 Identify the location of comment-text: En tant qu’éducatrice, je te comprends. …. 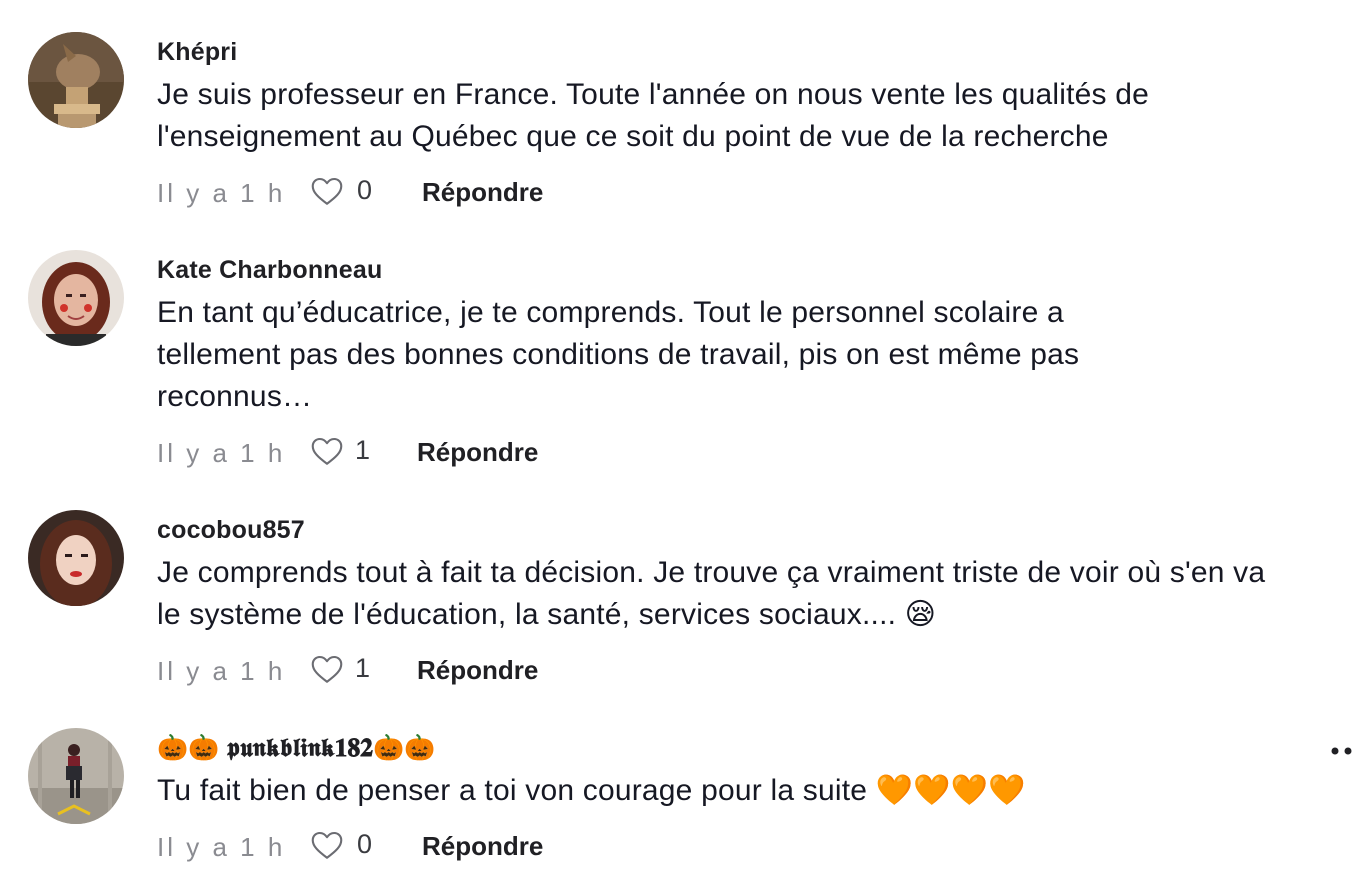
(618, 354).